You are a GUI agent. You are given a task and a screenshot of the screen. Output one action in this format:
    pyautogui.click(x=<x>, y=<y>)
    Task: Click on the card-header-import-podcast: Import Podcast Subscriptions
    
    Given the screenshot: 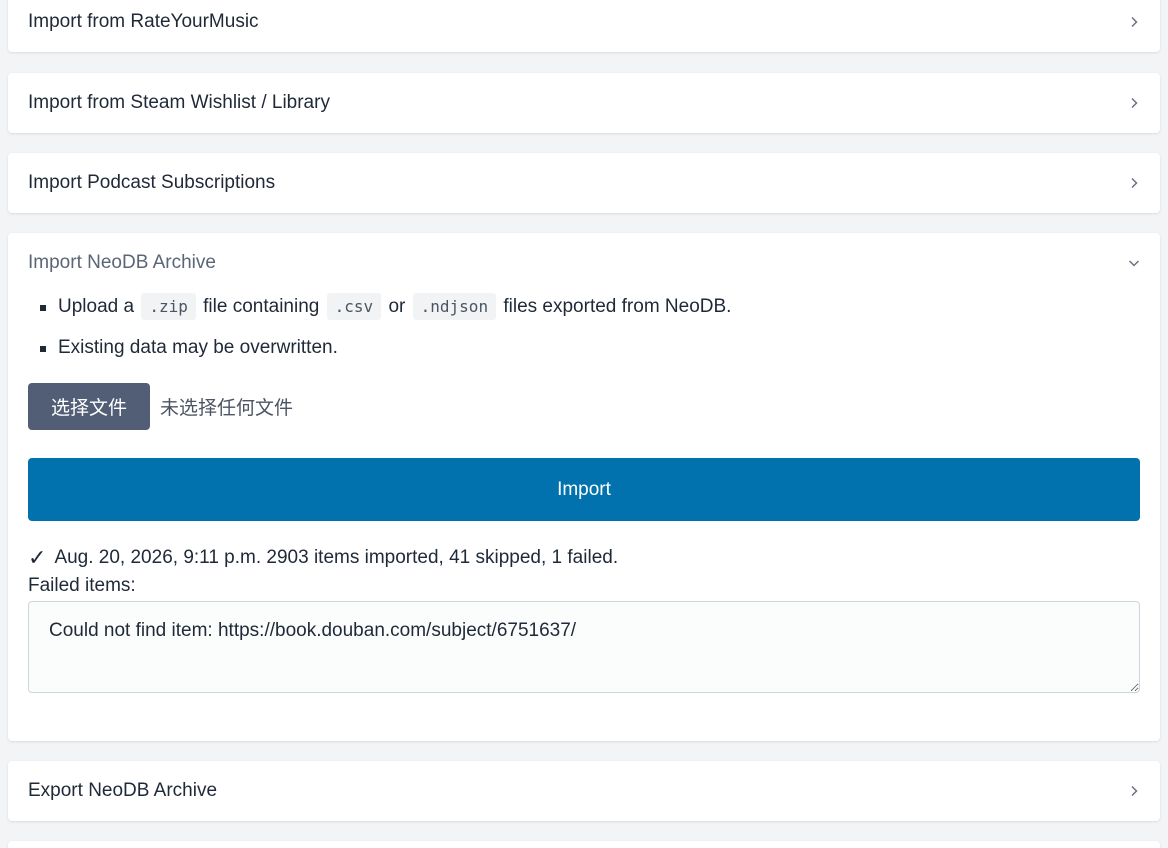 What is the action you would take?
    pyautogui.click(x=584, y=183)
    